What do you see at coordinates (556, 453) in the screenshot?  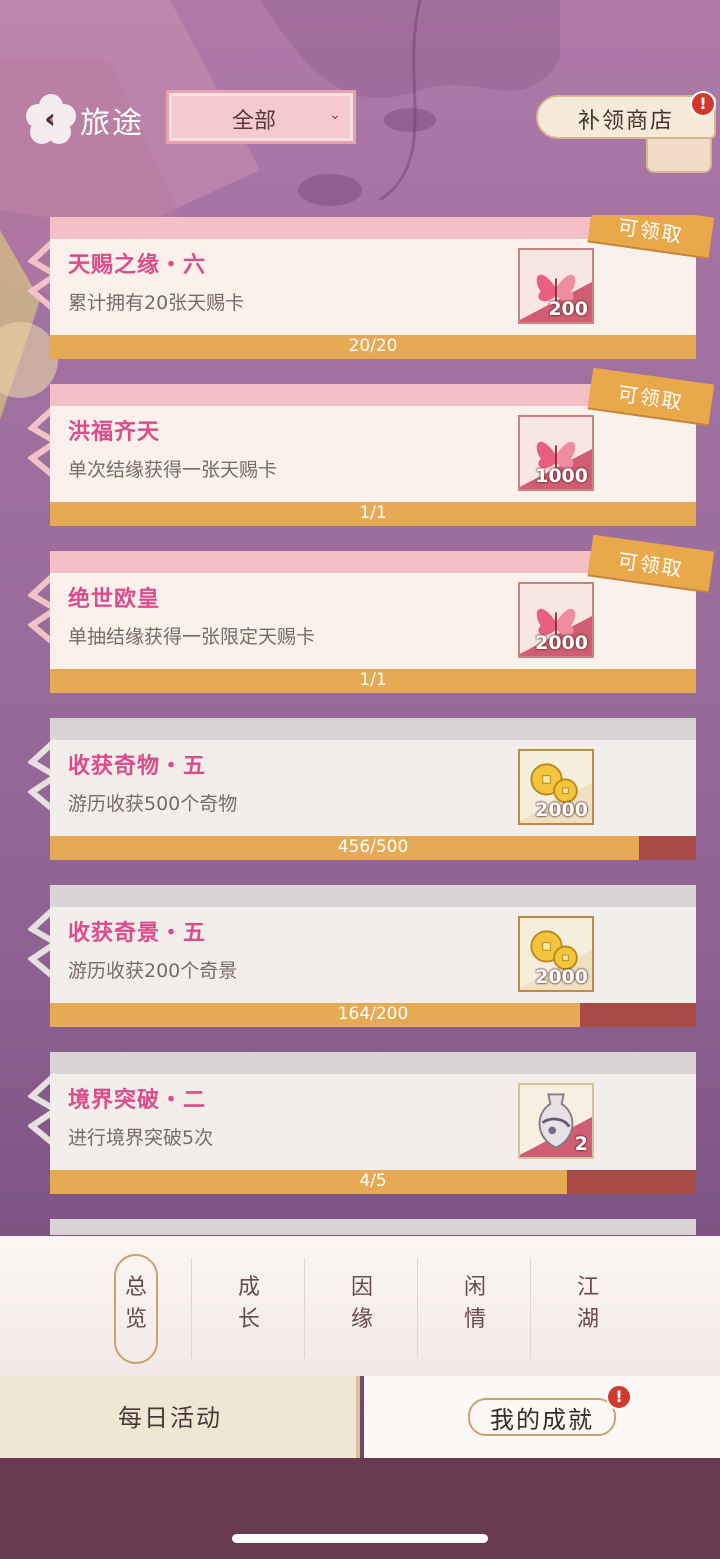 I see `reward-item: 1000` at bounding box center [556, 453].